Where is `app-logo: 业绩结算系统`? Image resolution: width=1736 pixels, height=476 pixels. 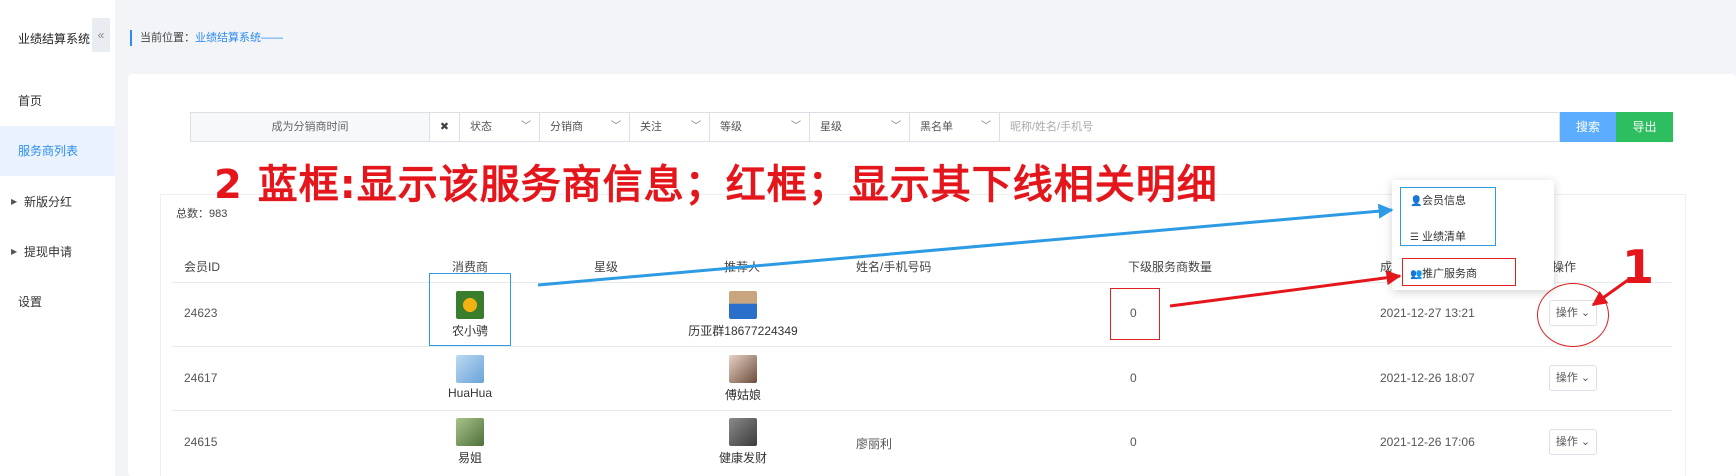
app-logo: 业绩结算系统 is located at coordinates (54, 39).